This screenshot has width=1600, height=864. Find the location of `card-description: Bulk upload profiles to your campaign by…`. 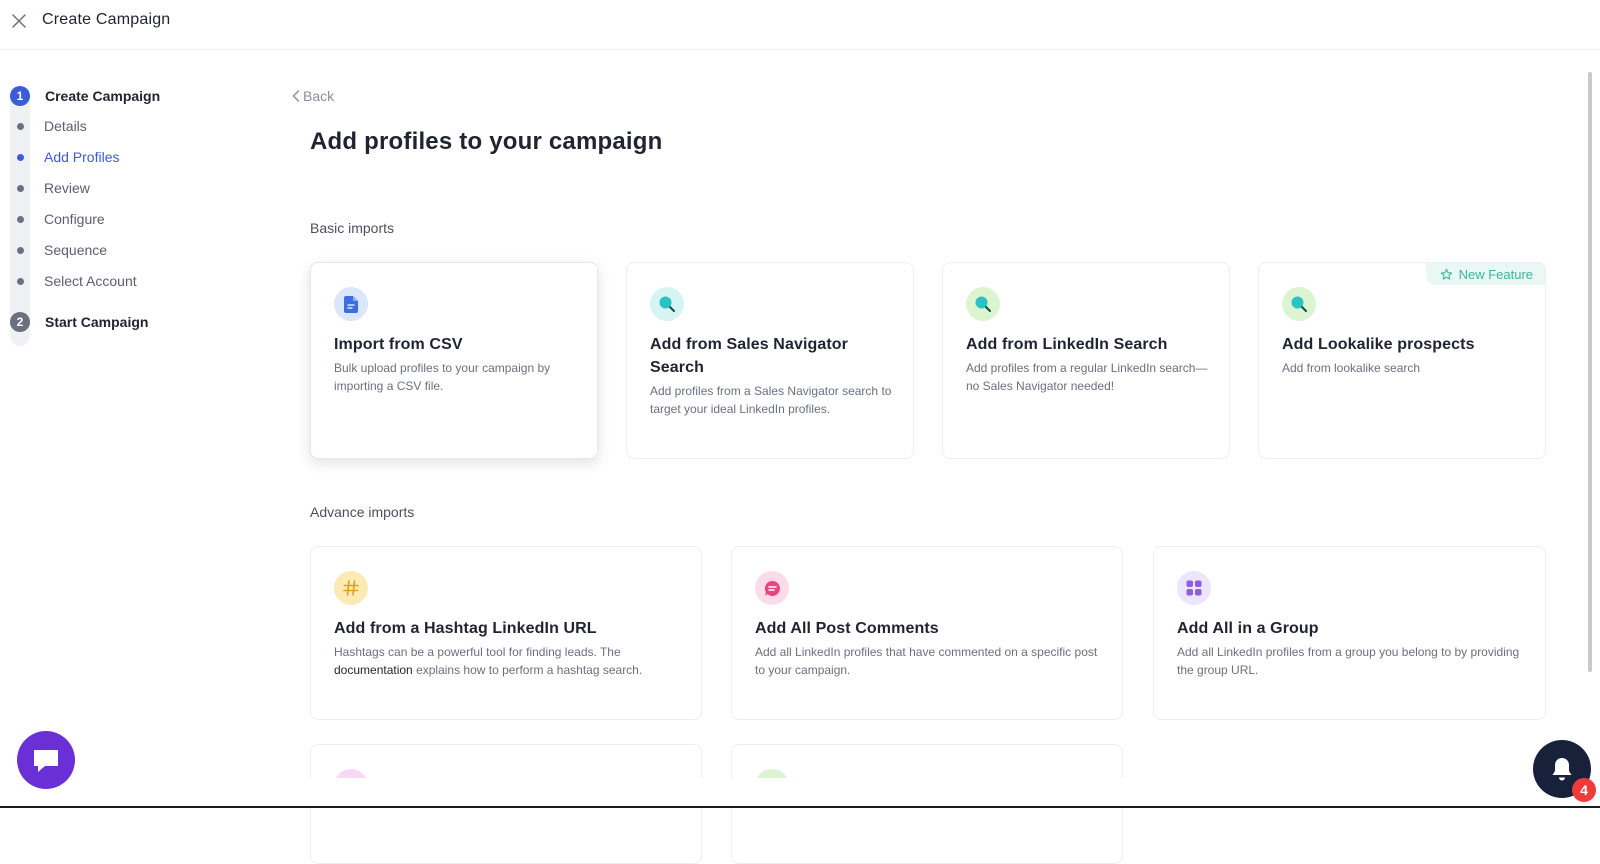

card-description: Bulk upload profiles to your campaign by… is located at coordinates (442, 377).